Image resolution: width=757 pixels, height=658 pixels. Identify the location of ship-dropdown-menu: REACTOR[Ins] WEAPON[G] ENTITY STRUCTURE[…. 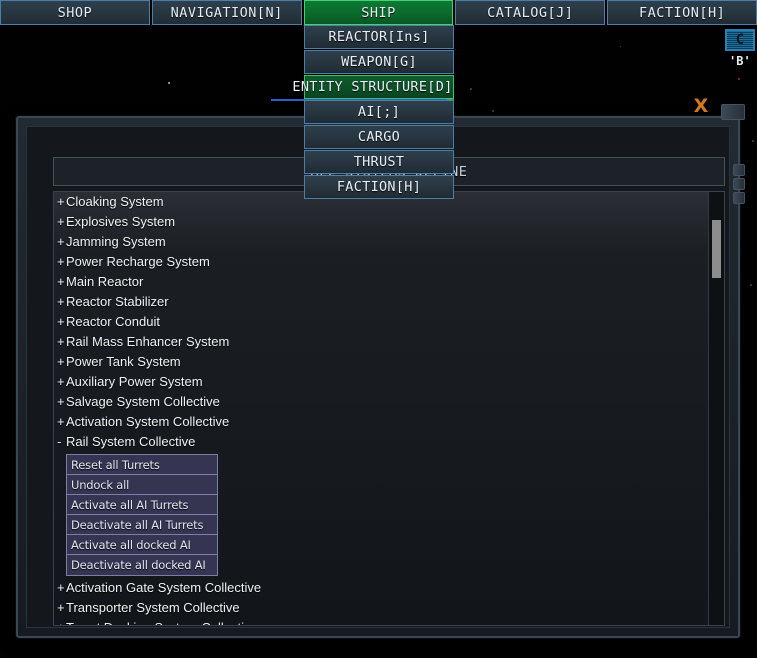
(362, 112).